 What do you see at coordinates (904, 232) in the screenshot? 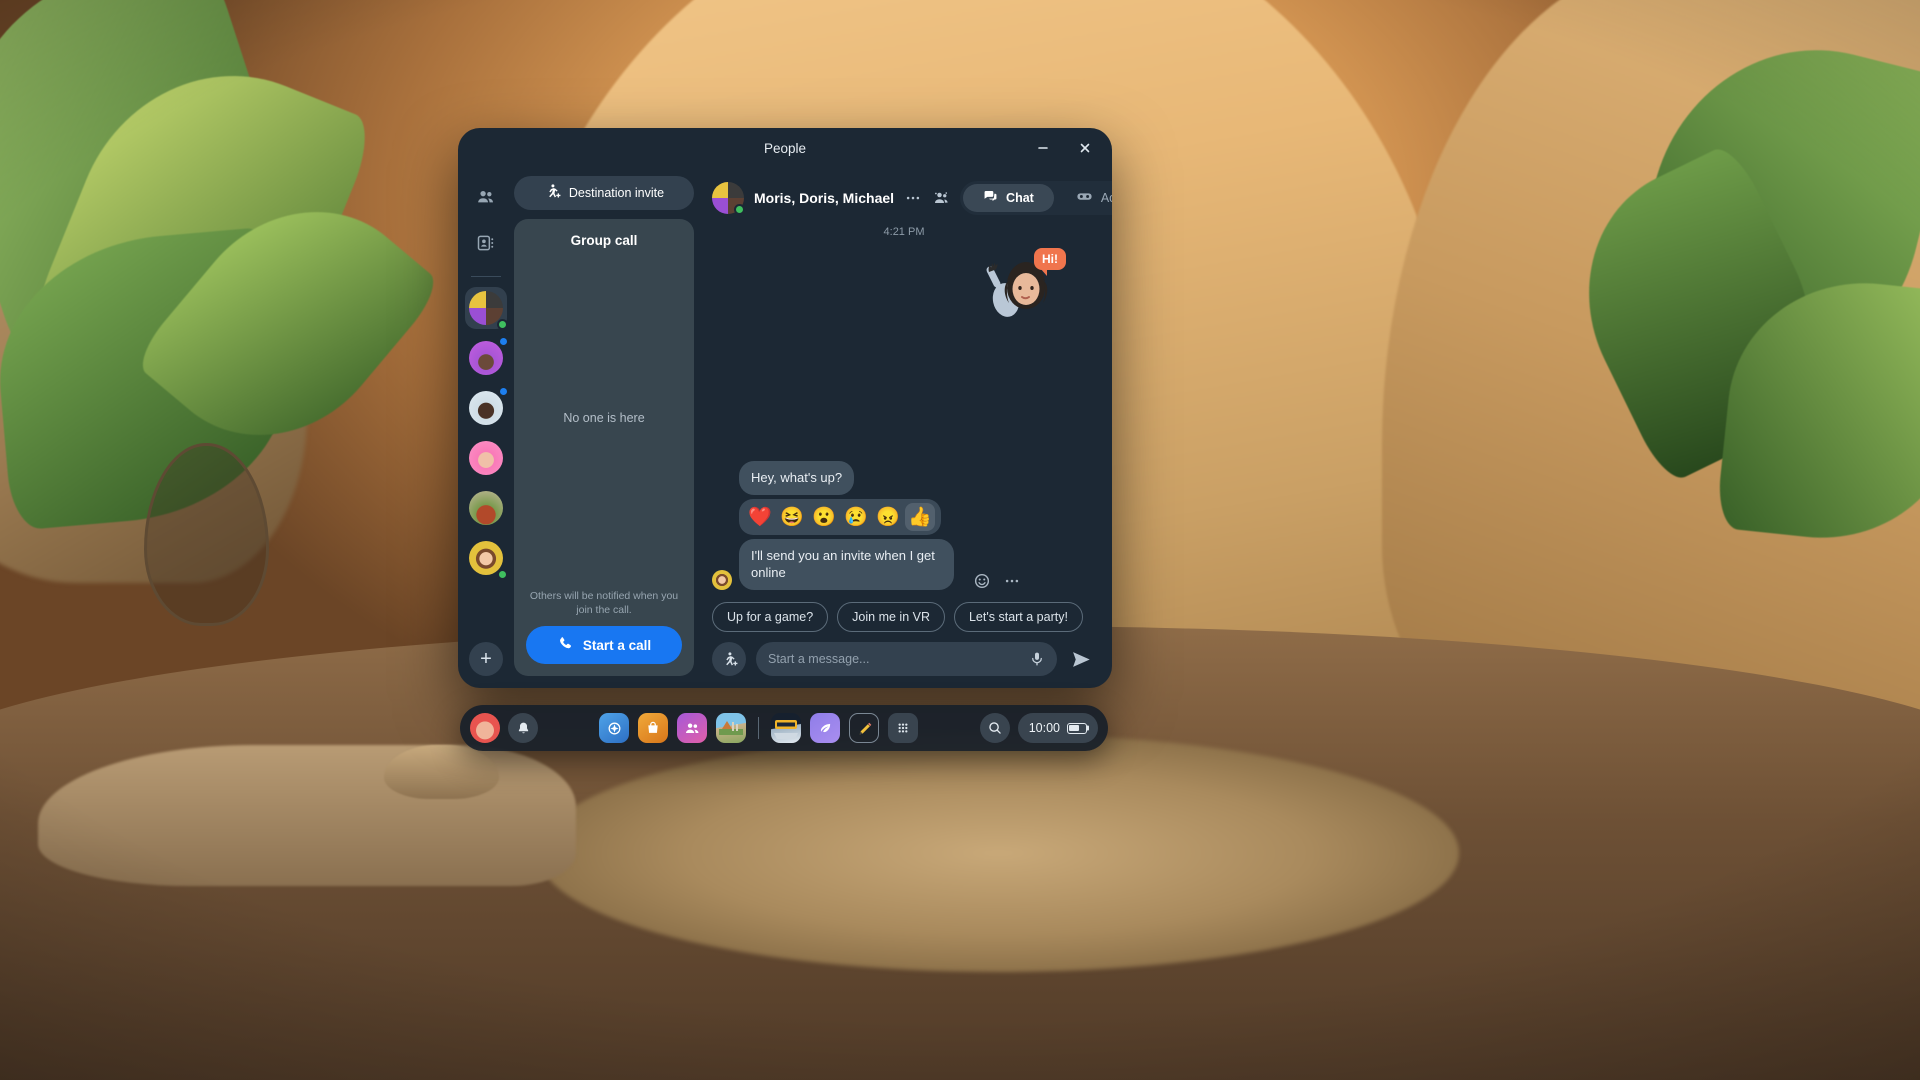
I see `message-timestamp: 4:21 PM` at bounding box center [904, 232].